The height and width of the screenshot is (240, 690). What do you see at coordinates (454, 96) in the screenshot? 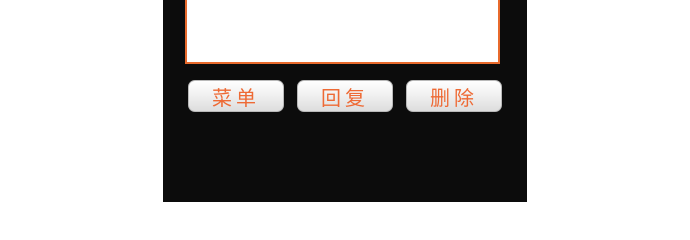
I see `delete-softkey-button: 删除` at bounding box center [454, 96].